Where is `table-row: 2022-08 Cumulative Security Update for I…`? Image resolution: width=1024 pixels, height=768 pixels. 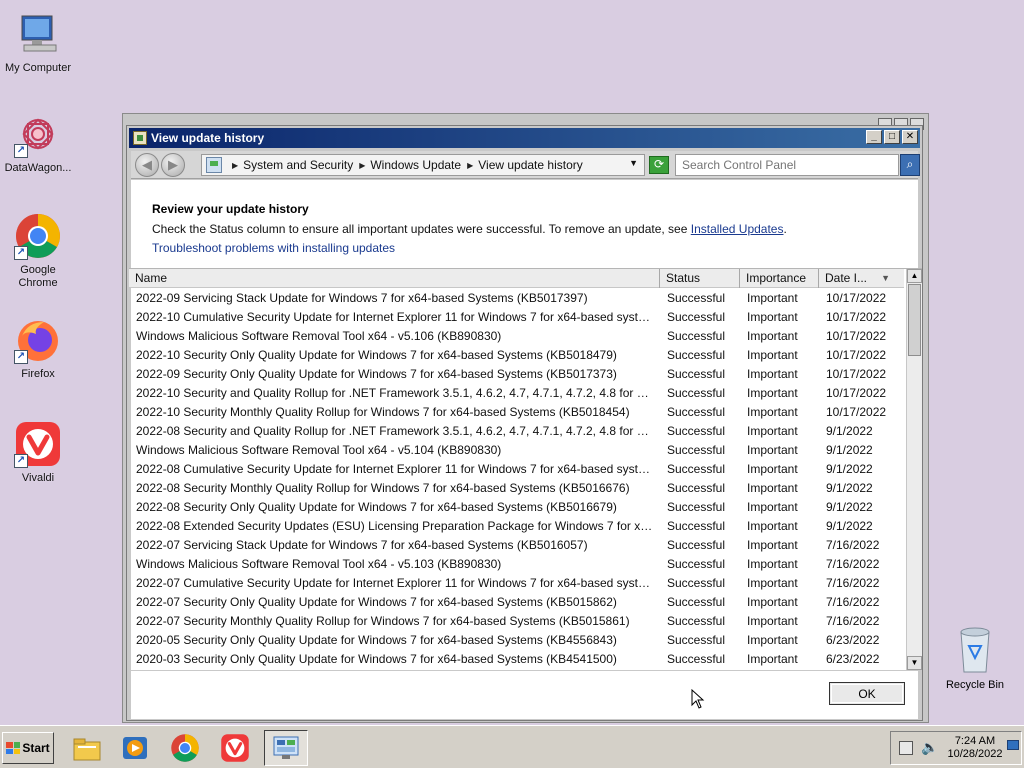 table-row: 2022-08 Cumulative Security Update for I… is located at coordinates (516, 469).